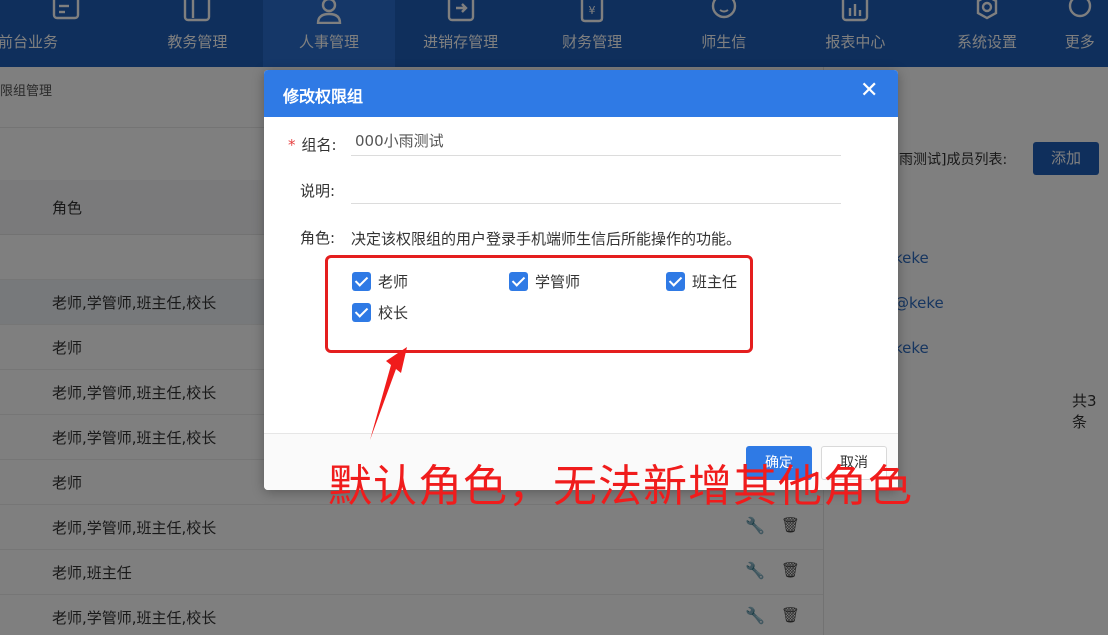  Describe the element at coordinates (323, 96) in the screenshot. I see `dialog-title: 修改权限组` at that location.